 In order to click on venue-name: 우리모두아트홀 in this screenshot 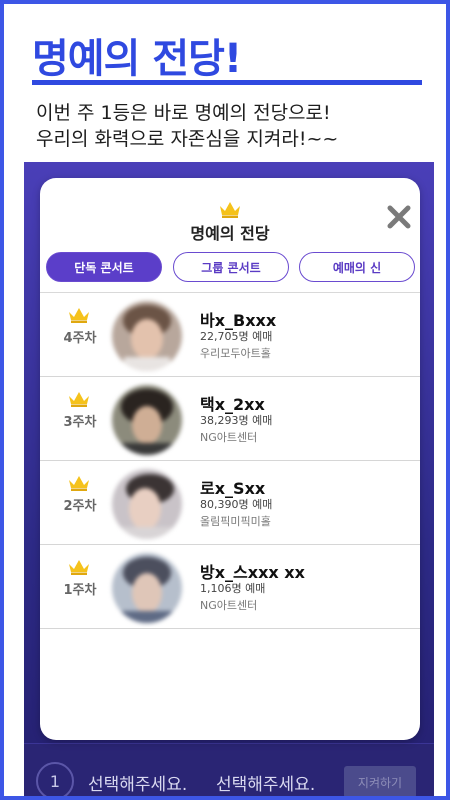, I will do `click(235, 353)`.